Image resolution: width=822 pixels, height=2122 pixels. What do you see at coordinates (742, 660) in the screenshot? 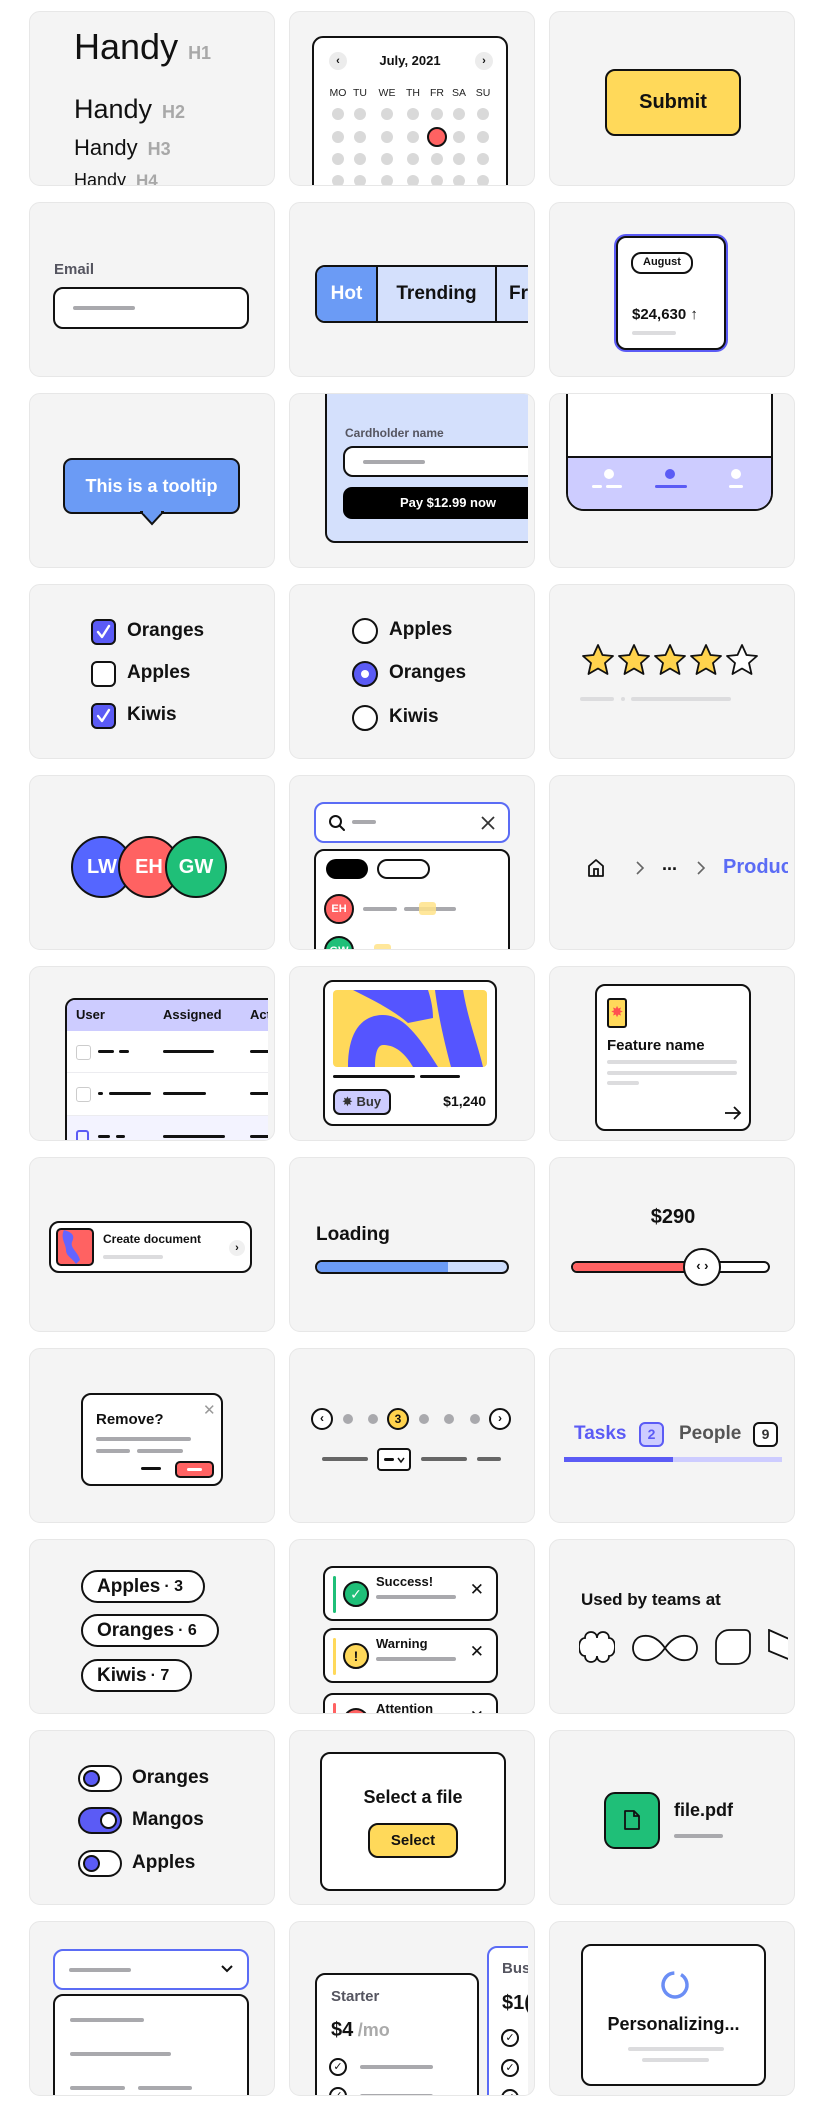
I see `star-empty-icon` at bounding box center [742, 660].